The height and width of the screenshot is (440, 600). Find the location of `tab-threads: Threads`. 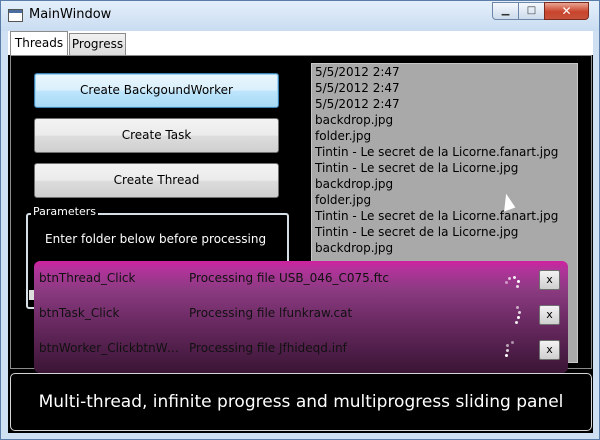

tab-threads: Threads is located at coordinates (39, 43).